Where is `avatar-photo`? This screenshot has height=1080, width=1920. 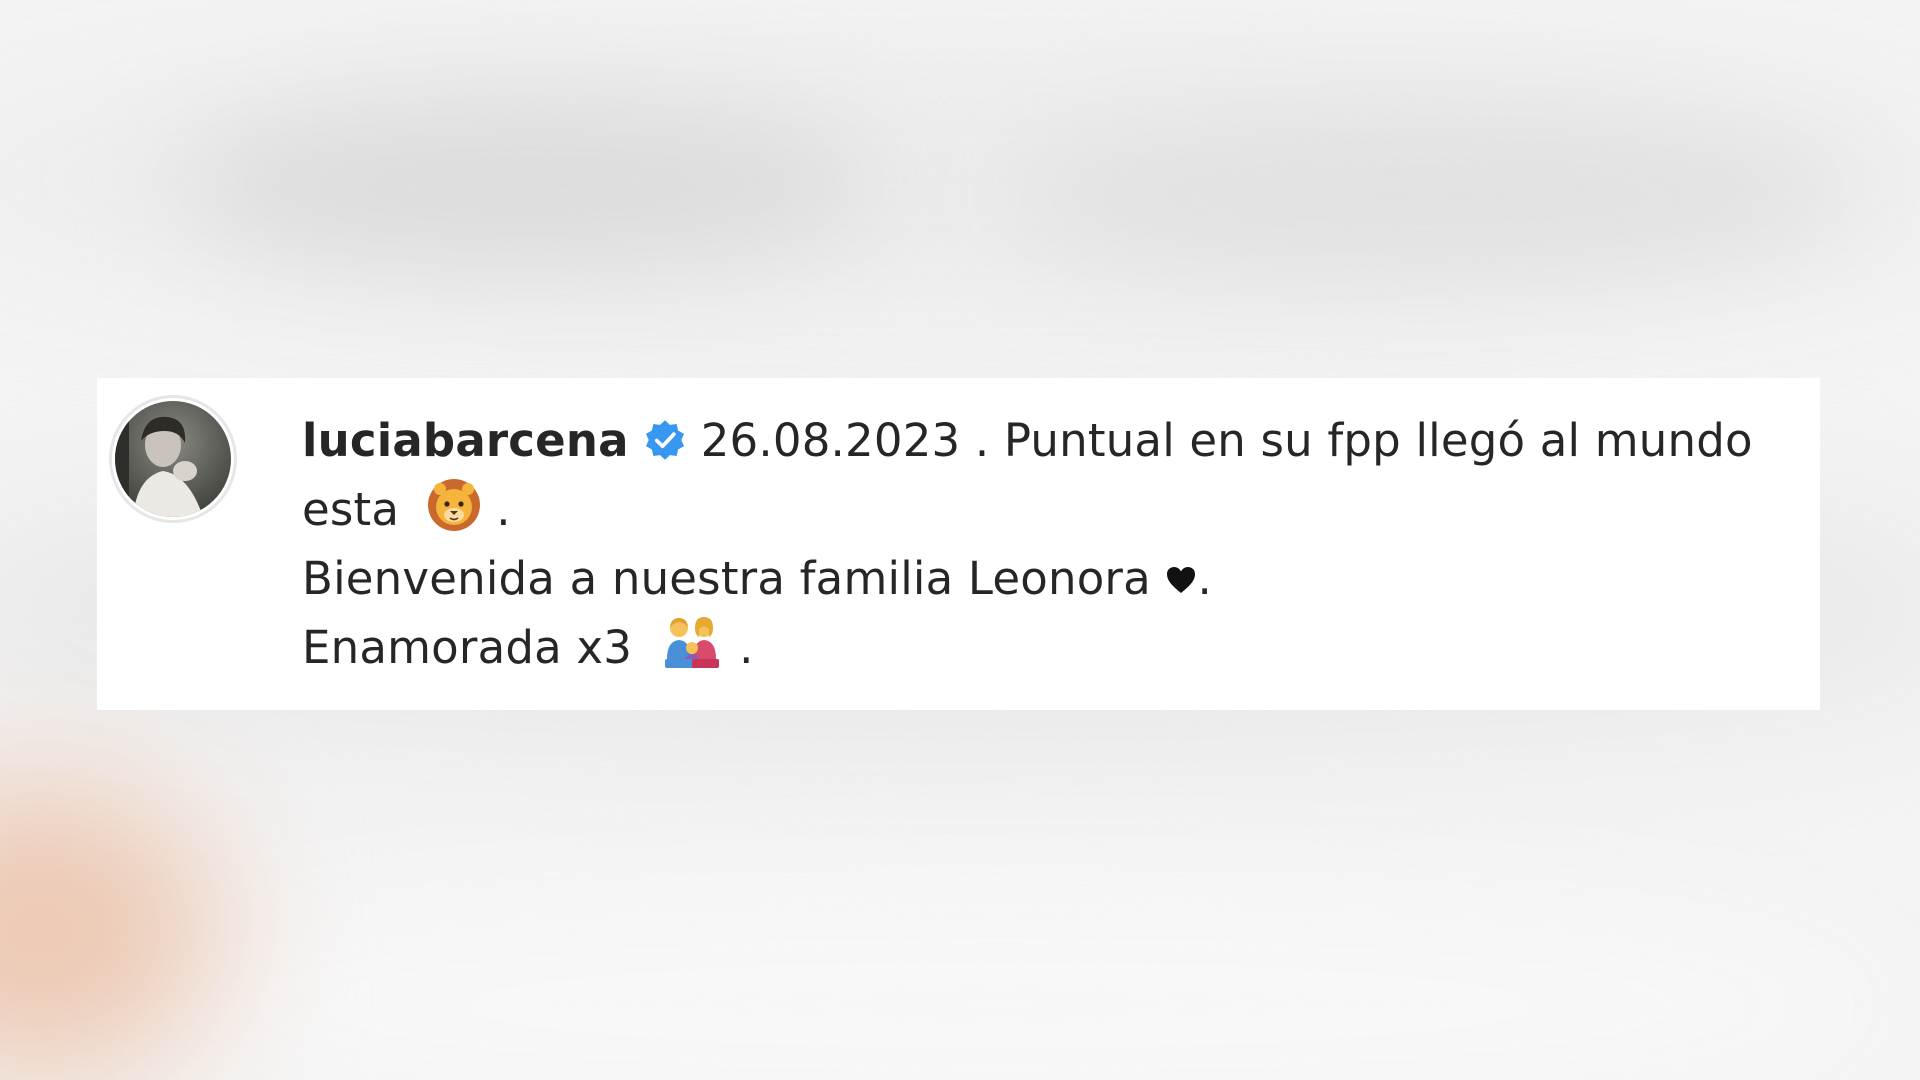 avatar-photo is located at coordinates (173, 459).